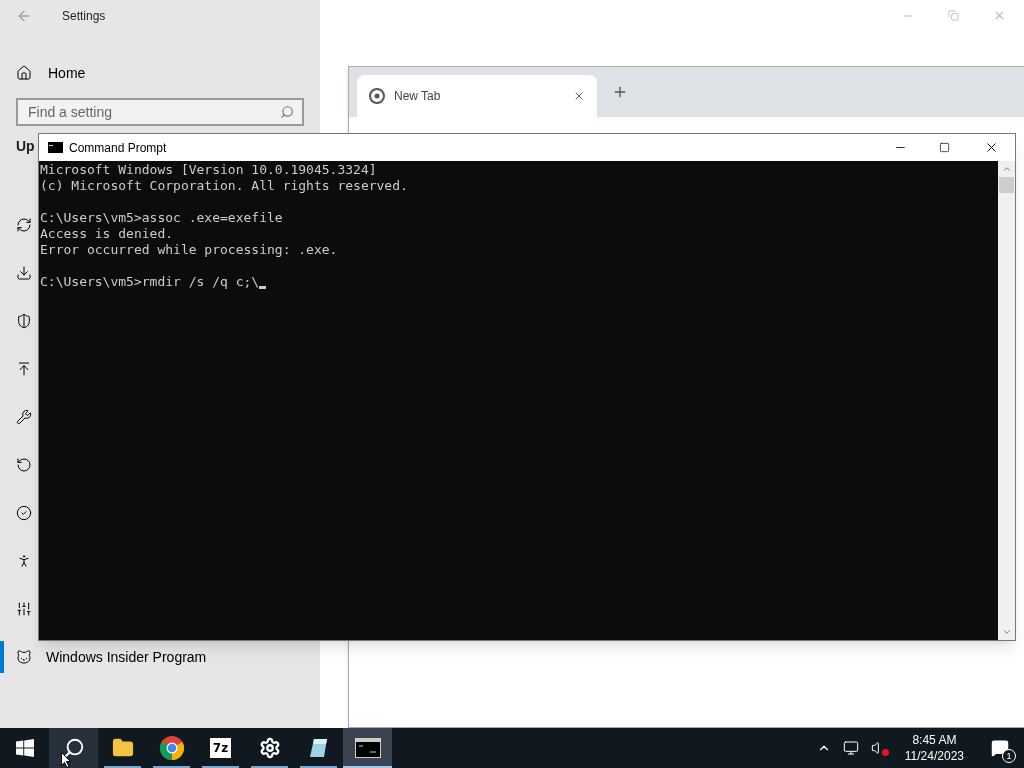  What do you see at coordinates (991, 147) in the screenshot?
I see `close-icon` at bounding box center [991, 147].